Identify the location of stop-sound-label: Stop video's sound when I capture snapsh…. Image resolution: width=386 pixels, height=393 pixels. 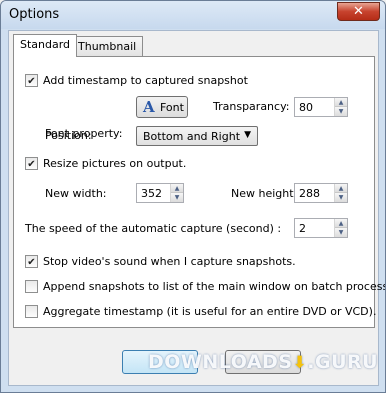
(169, 261).